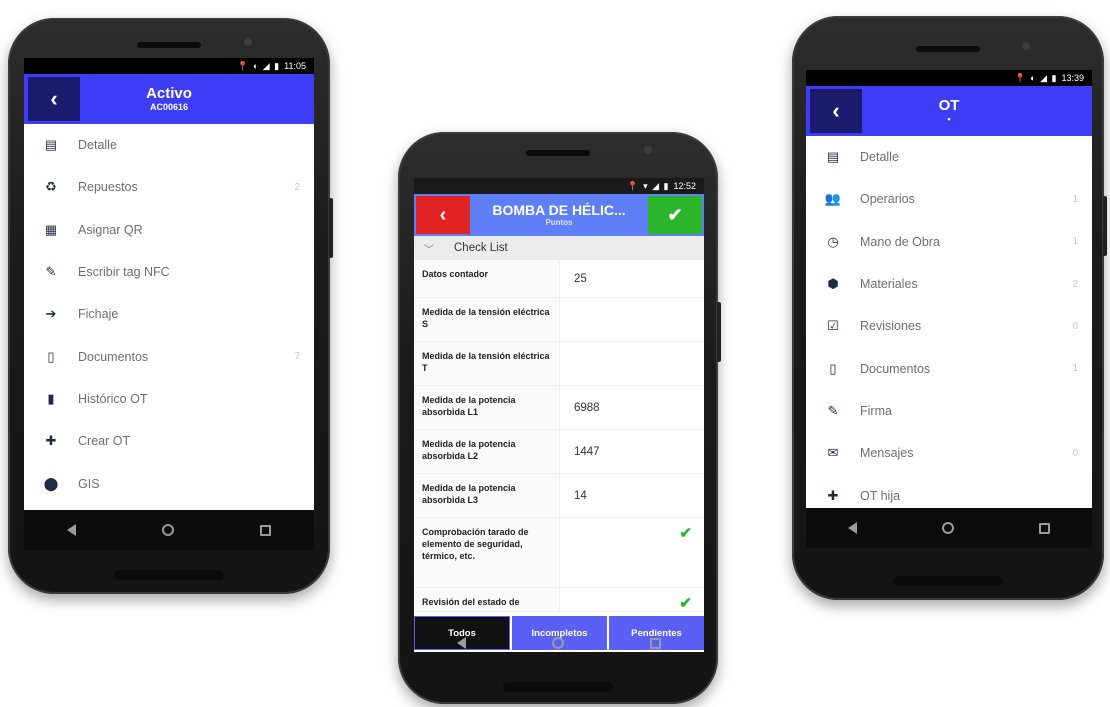  What do you see at coordinates (559, 452) in the screenshot?
I see `checklist-row: Medida de la potencia absorbida L2 1447` at bounding box center [559, 452].